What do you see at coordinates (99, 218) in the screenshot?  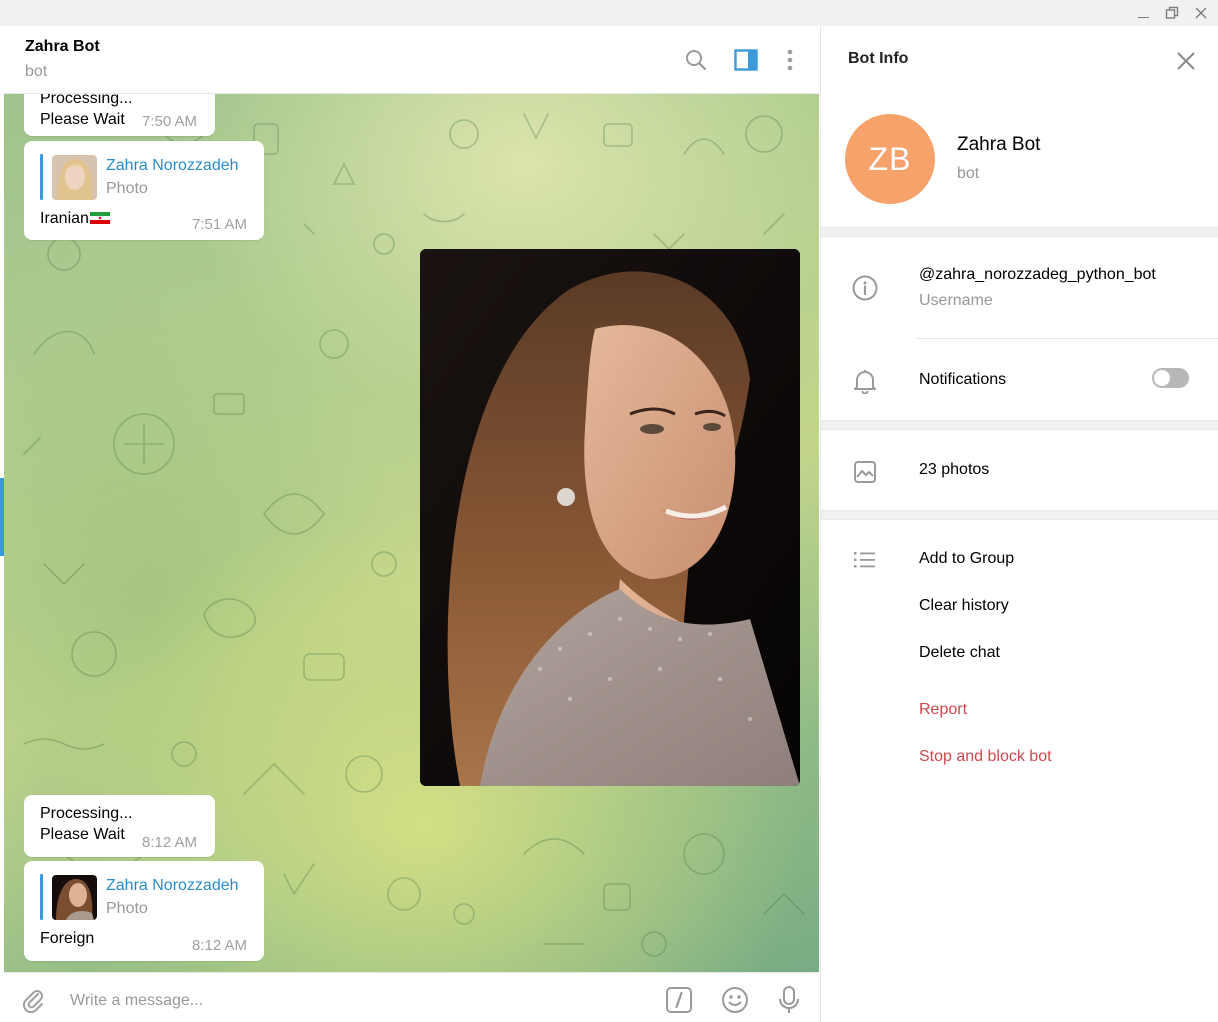 I see `iran-flag-emoji` at bounding box center [99, 218].